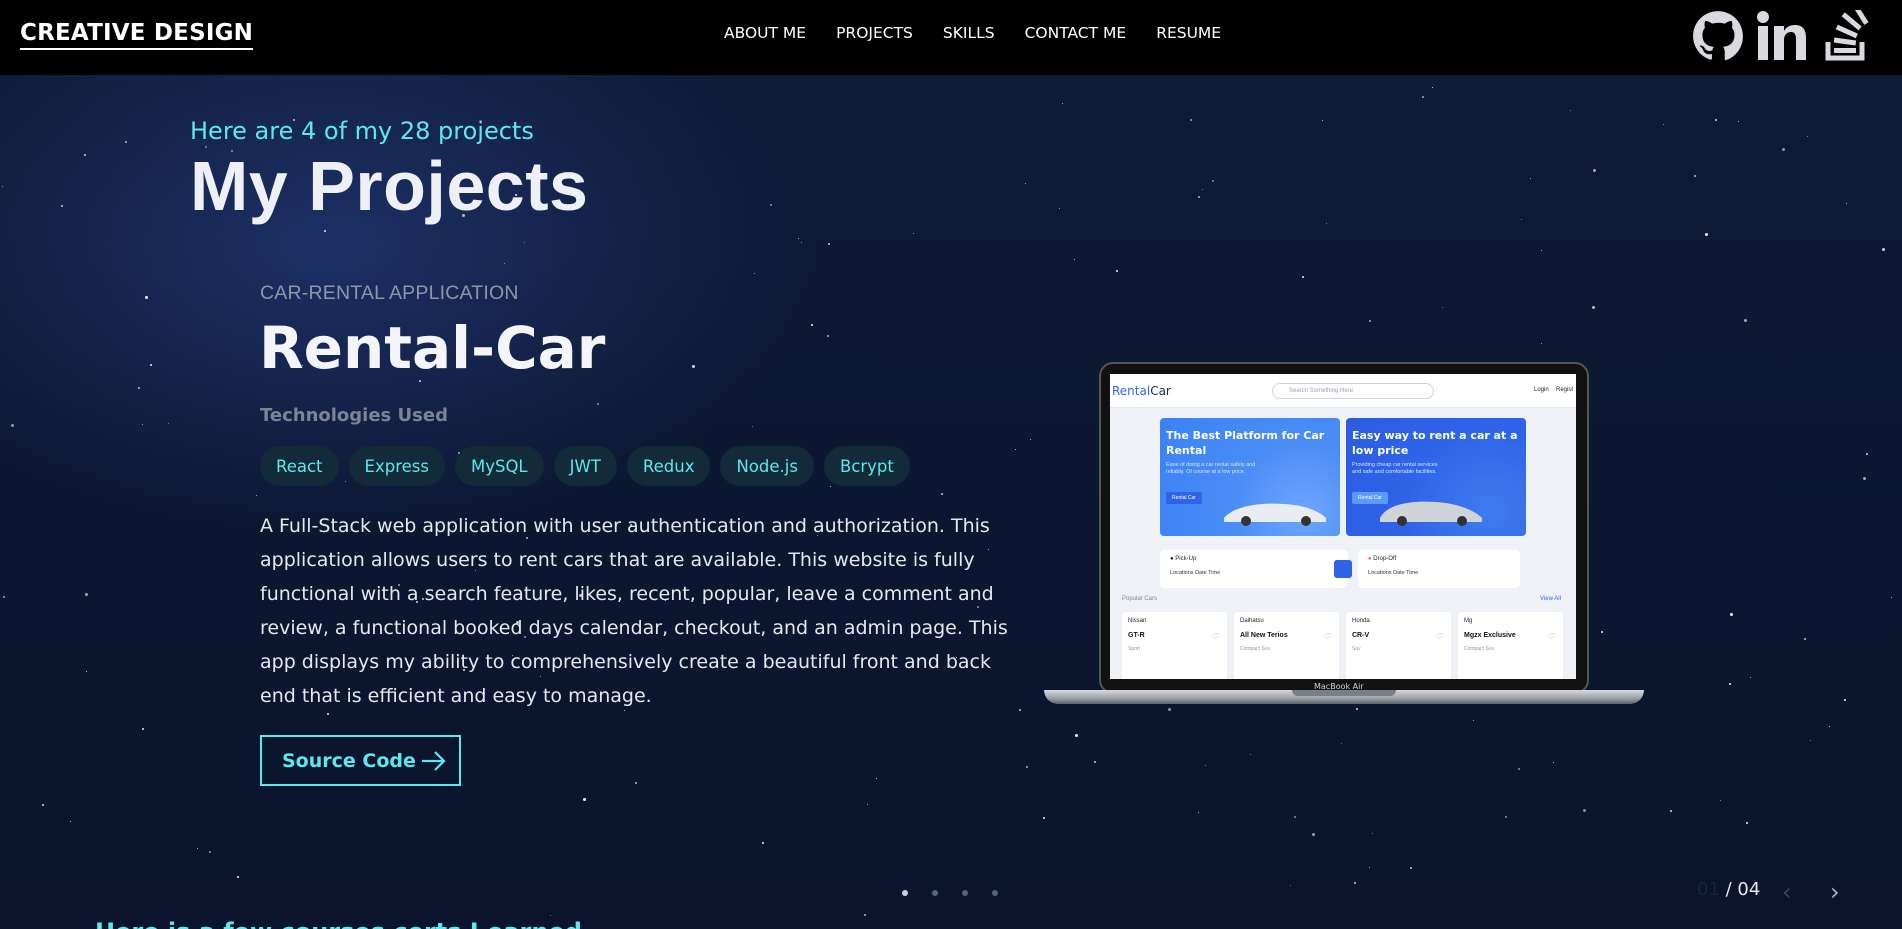 This screenshot has width=1902, height=929. I want to click on preview-popular-label: Popular Cars, so click(1140, 599).